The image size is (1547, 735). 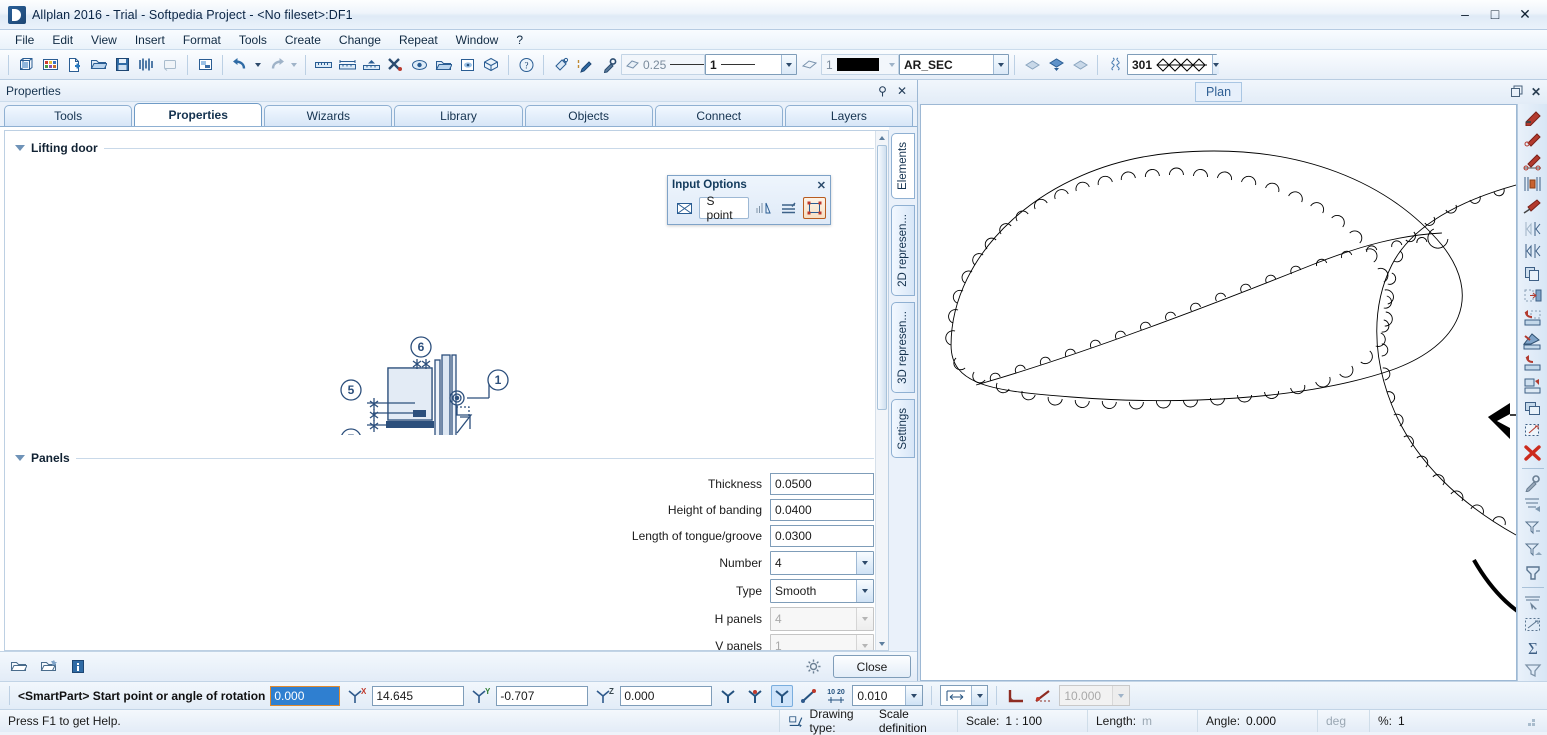 I want to click on thickness-input: 0.0500, so click(x=822, y=484).